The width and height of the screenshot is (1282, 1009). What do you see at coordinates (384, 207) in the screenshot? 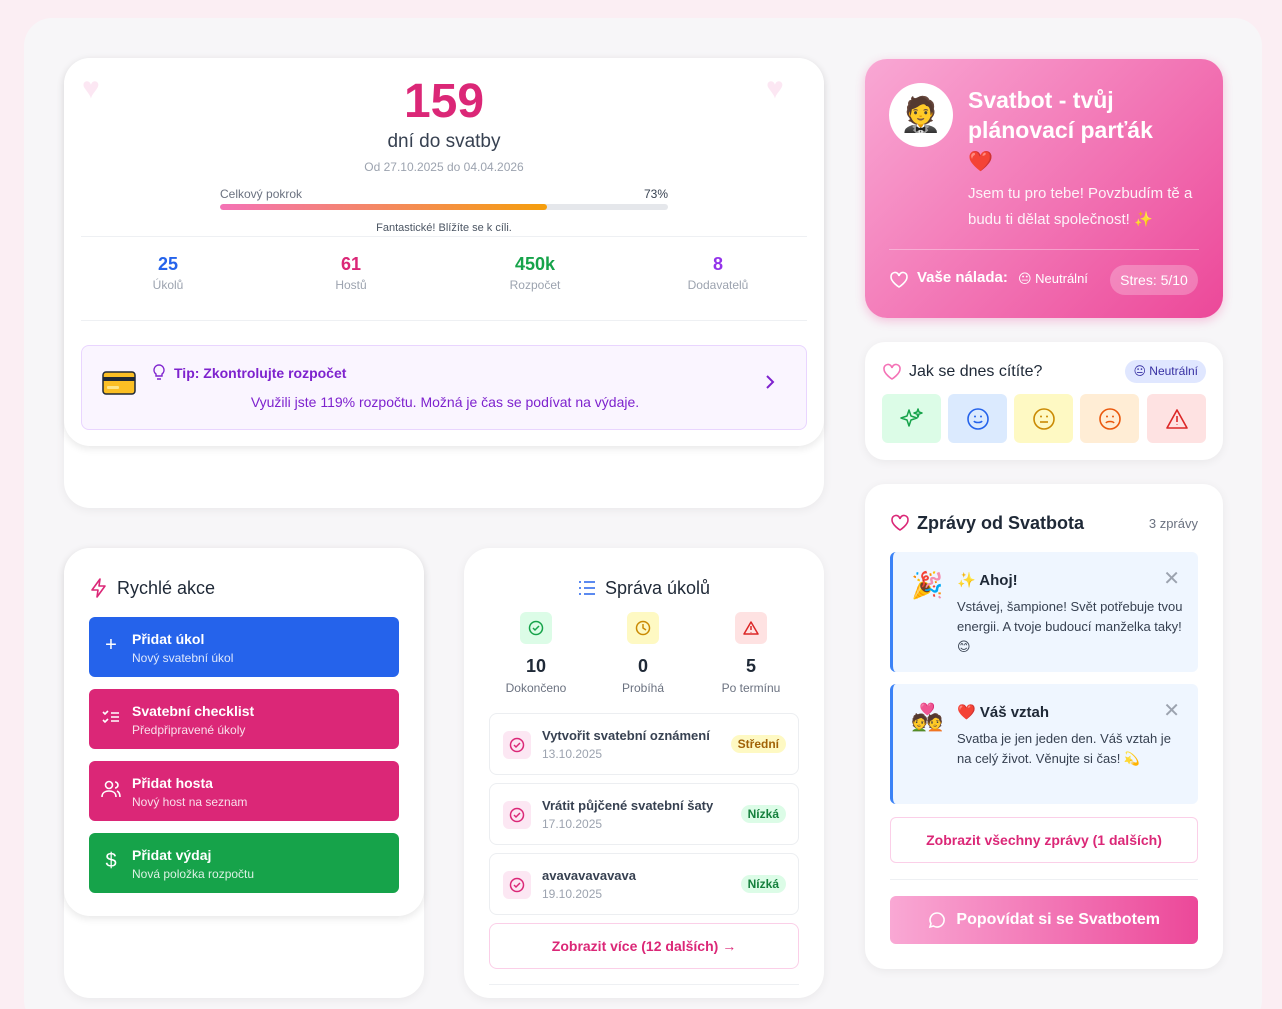
I see `progress-fill` at bounding box center [384, 207].